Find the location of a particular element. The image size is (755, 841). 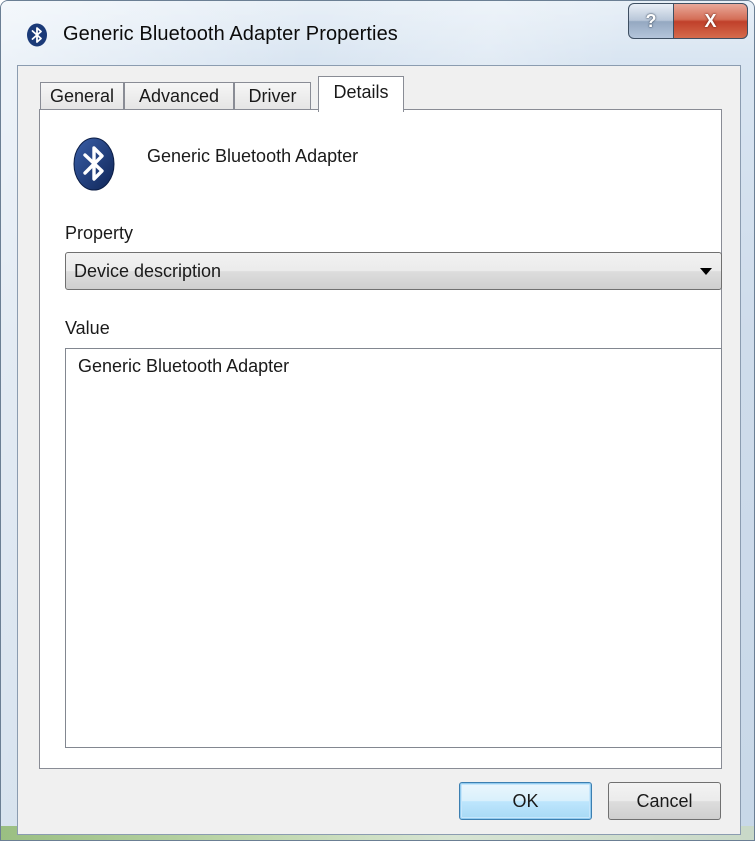

property-label: Property is located at coordinates (99, 233).